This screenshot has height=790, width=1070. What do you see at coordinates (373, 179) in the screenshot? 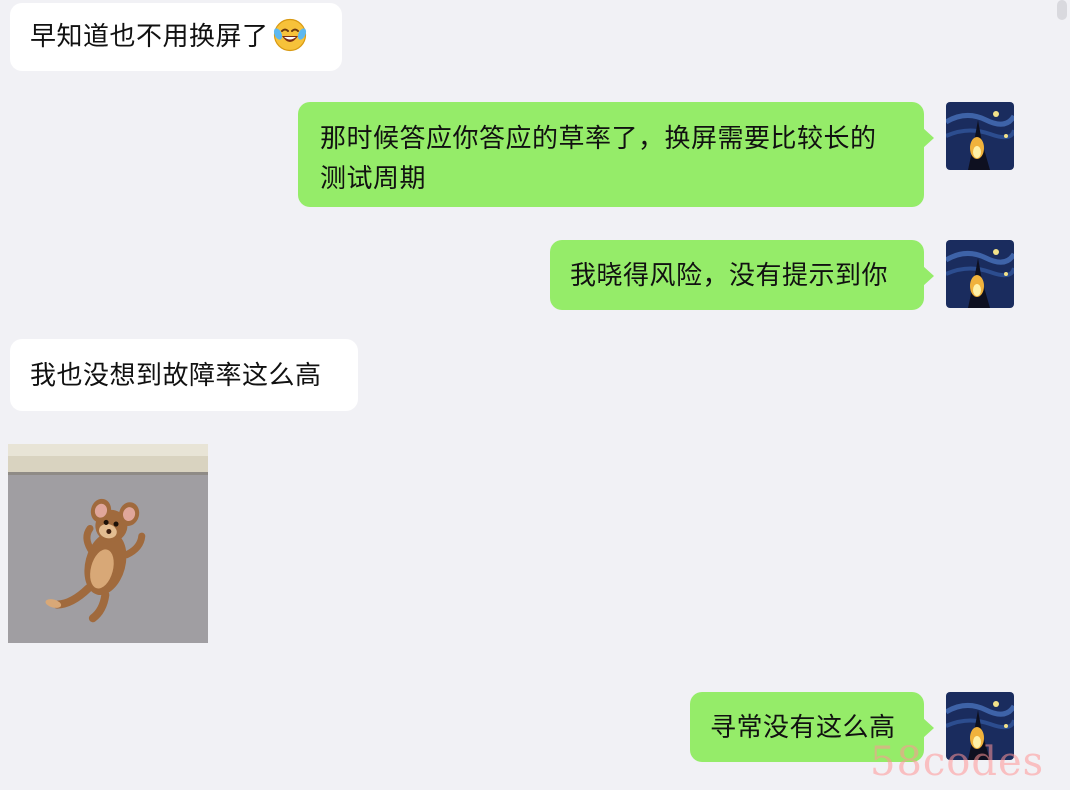
I see `message-text-line: 测试周期` at bounding box center [373, 179].